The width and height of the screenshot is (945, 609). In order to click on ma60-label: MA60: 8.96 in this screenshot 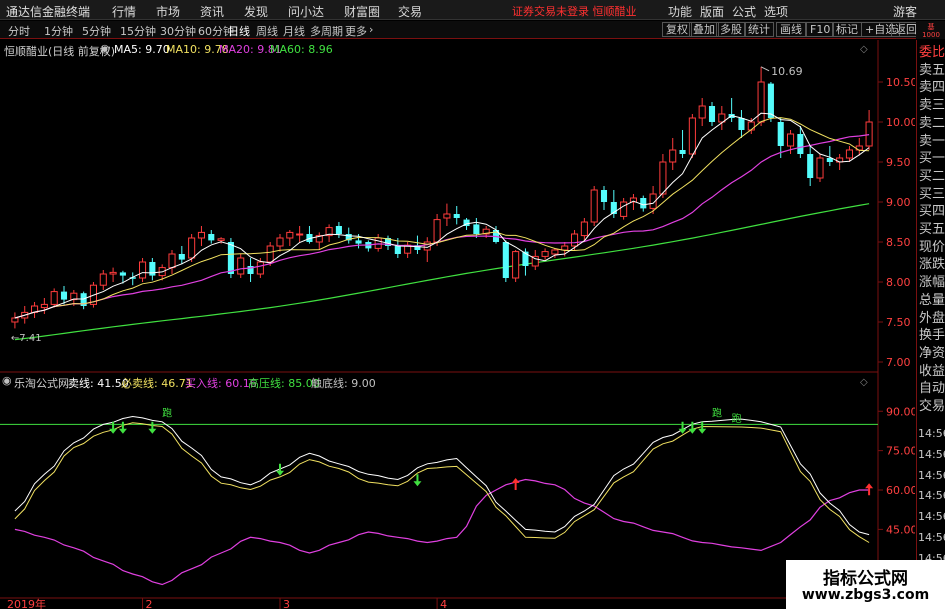, I will do `click(301, 49)`.